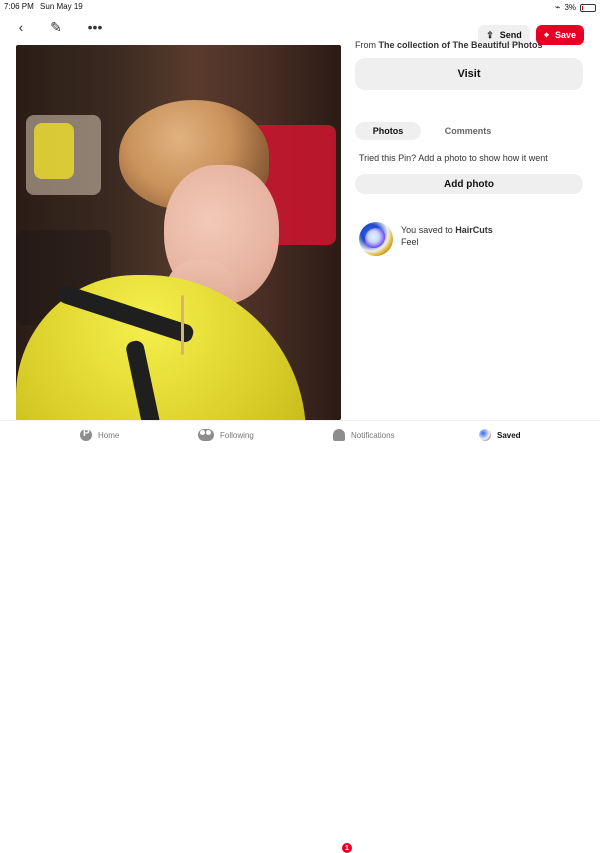  I want to click on send-label: Send, so click(510, 35).